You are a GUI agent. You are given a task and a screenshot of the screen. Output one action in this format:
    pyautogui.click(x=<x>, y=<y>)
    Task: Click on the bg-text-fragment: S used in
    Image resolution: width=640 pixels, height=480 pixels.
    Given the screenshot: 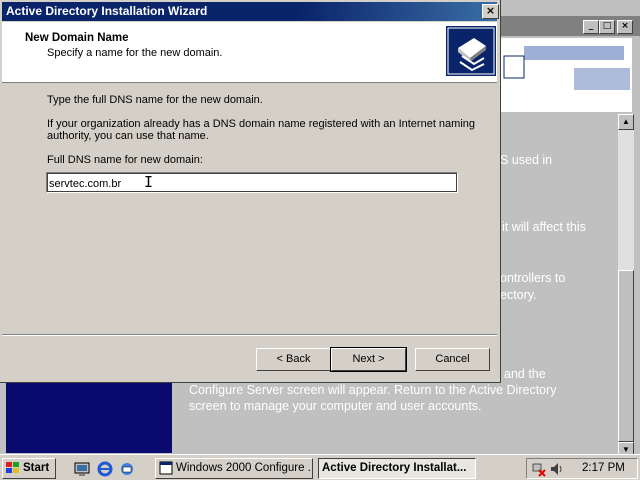 What is the action you would take?
    pyautogui.click(x=526, y=160)
    